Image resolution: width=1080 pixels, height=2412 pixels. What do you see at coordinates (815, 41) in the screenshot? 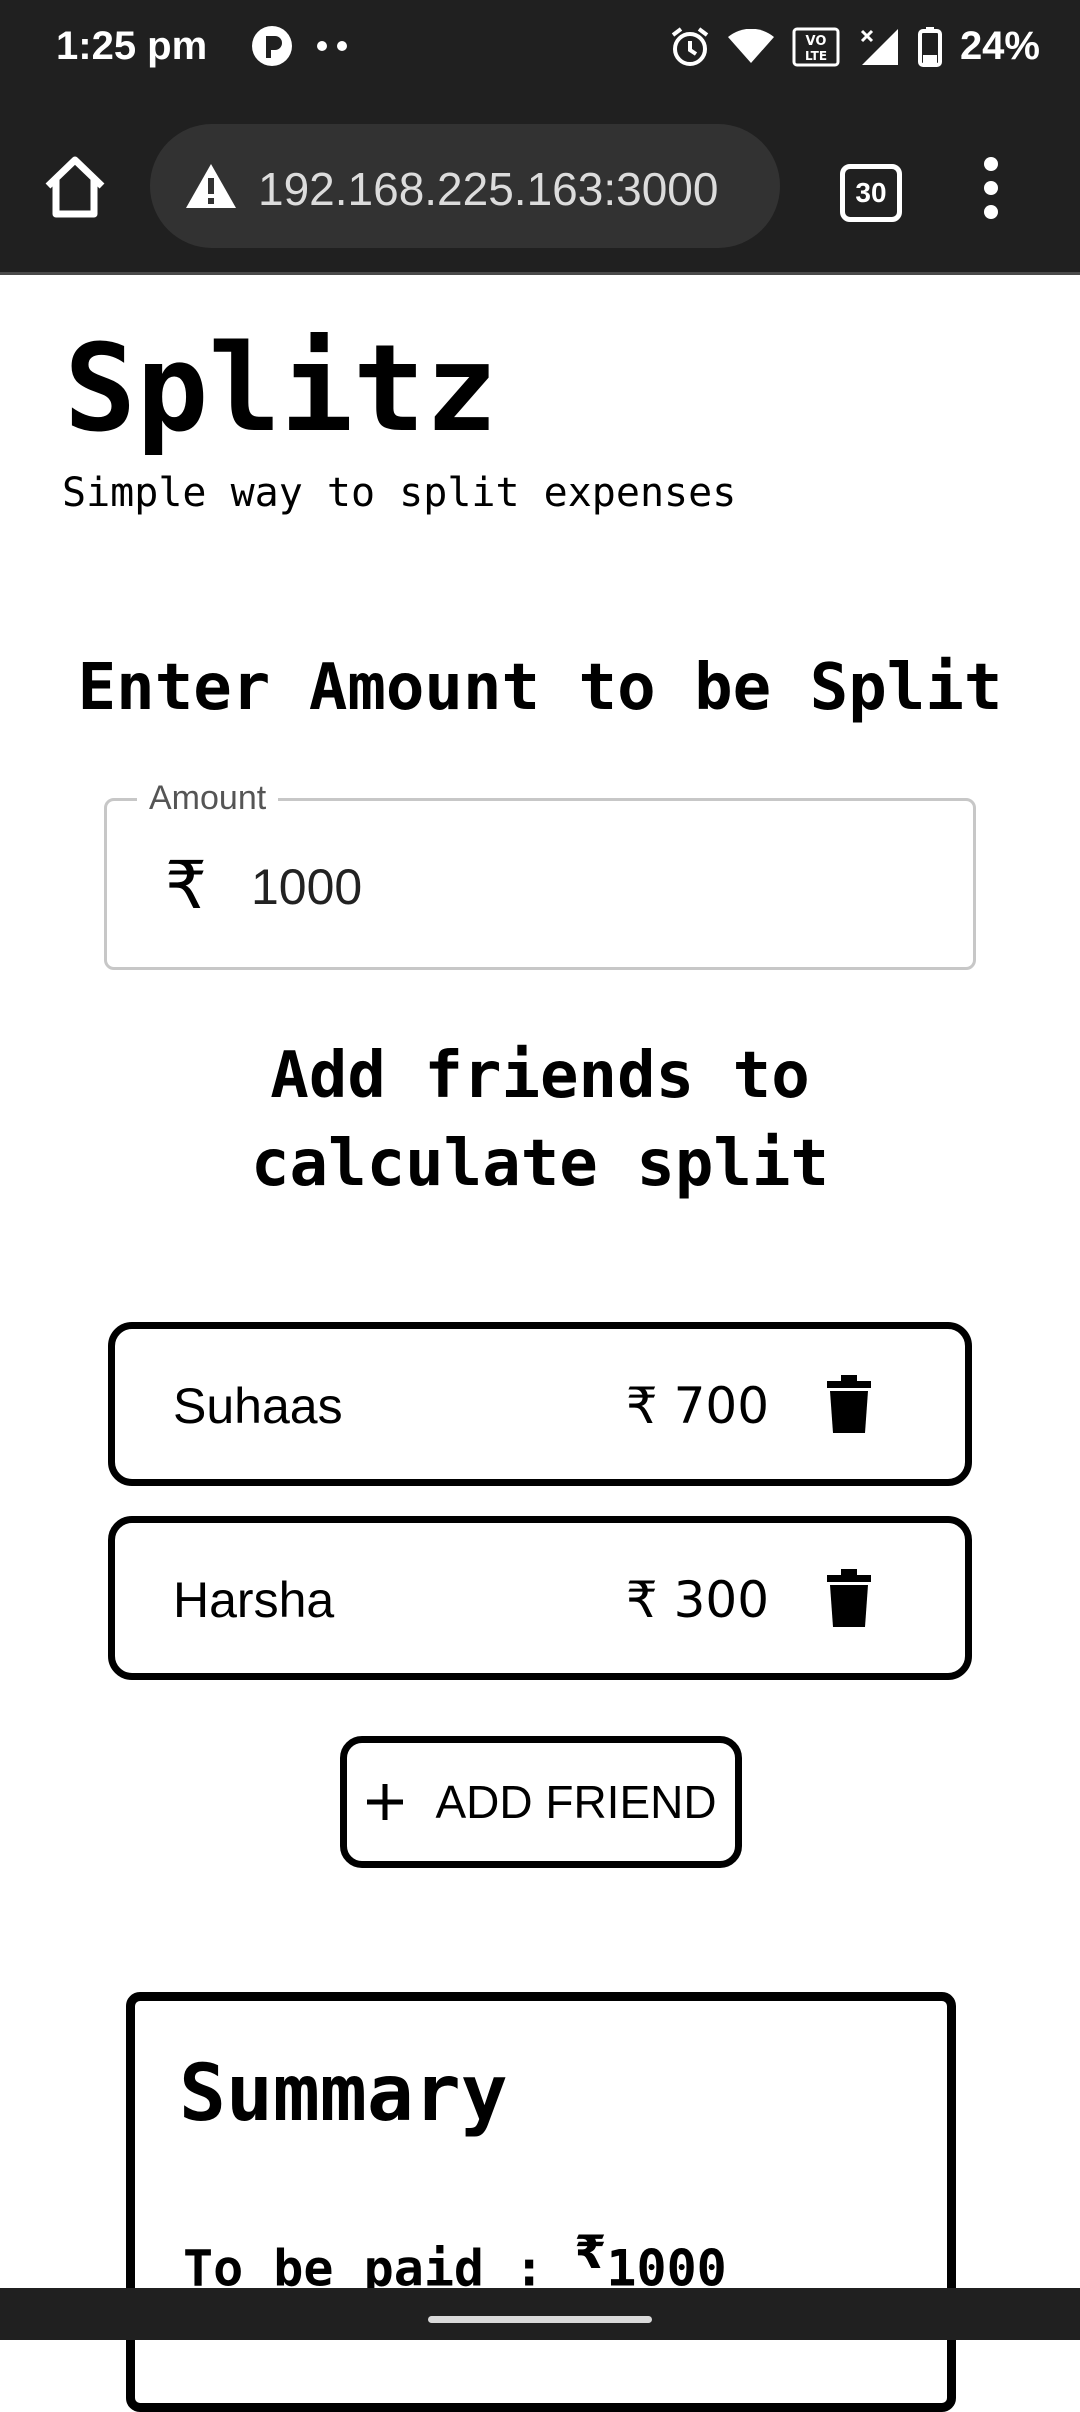
I see `svg-text: VO` at bounding box center [815, 41].